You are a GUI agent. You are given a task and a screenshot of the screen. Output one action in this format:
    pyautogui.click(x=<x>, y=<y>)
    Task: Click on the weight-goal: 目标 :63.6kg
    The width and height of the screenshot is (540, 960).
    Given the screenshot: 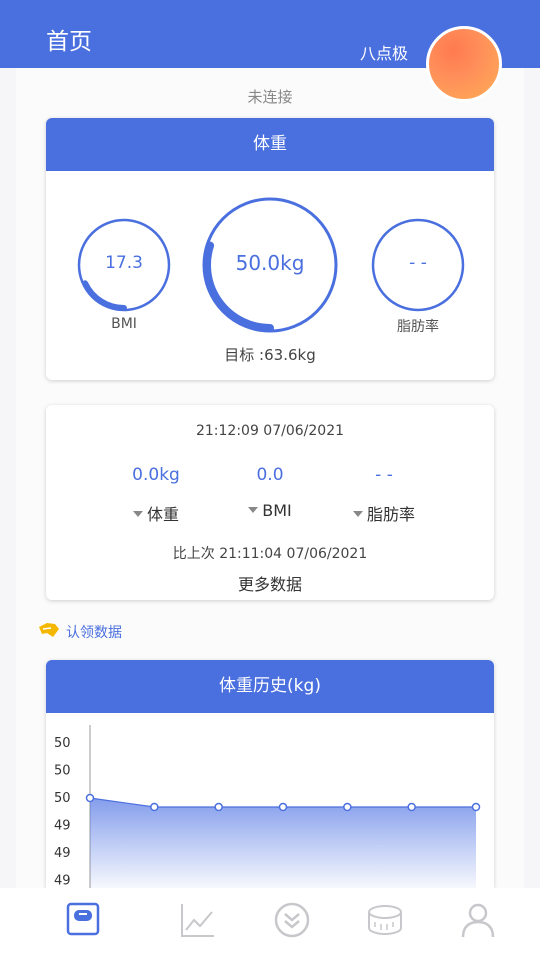 What is the action you would take?
    pyautogui.click(x=270, y=355)
    